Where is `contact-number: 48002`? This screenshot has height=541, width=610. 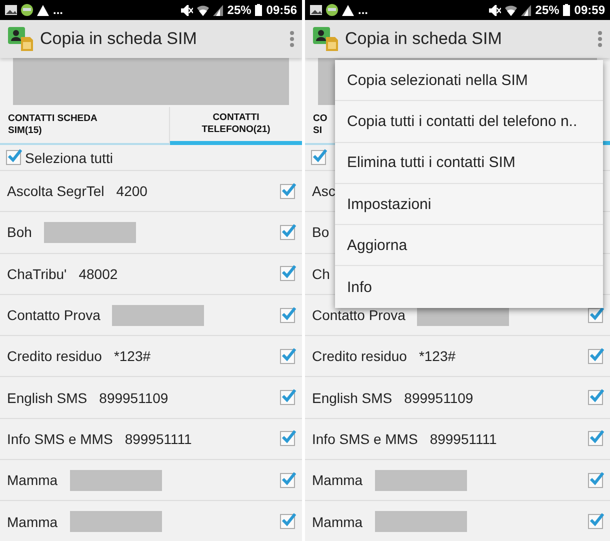
contact-number: 48002 is located at coordinates (98, 274).